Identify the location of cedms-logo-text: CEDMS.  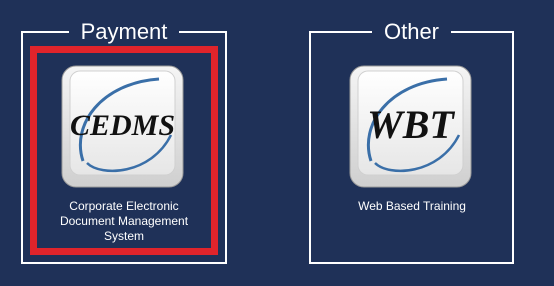
(122, 125).